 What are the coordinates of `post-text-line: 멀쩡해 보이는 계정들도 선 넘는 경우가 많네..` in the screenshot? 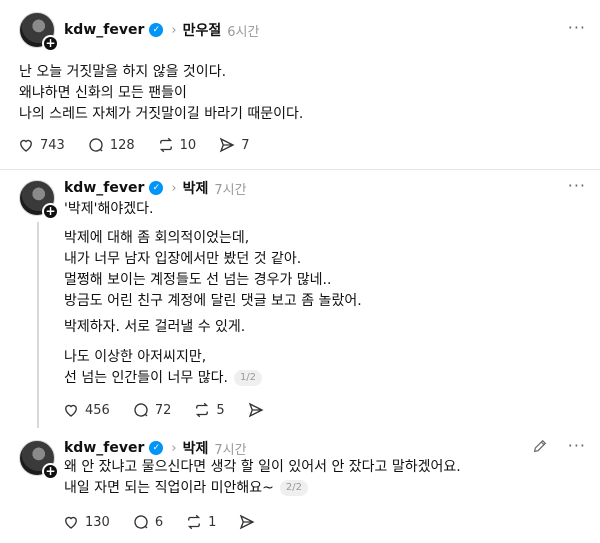 It's located at (198, 280).